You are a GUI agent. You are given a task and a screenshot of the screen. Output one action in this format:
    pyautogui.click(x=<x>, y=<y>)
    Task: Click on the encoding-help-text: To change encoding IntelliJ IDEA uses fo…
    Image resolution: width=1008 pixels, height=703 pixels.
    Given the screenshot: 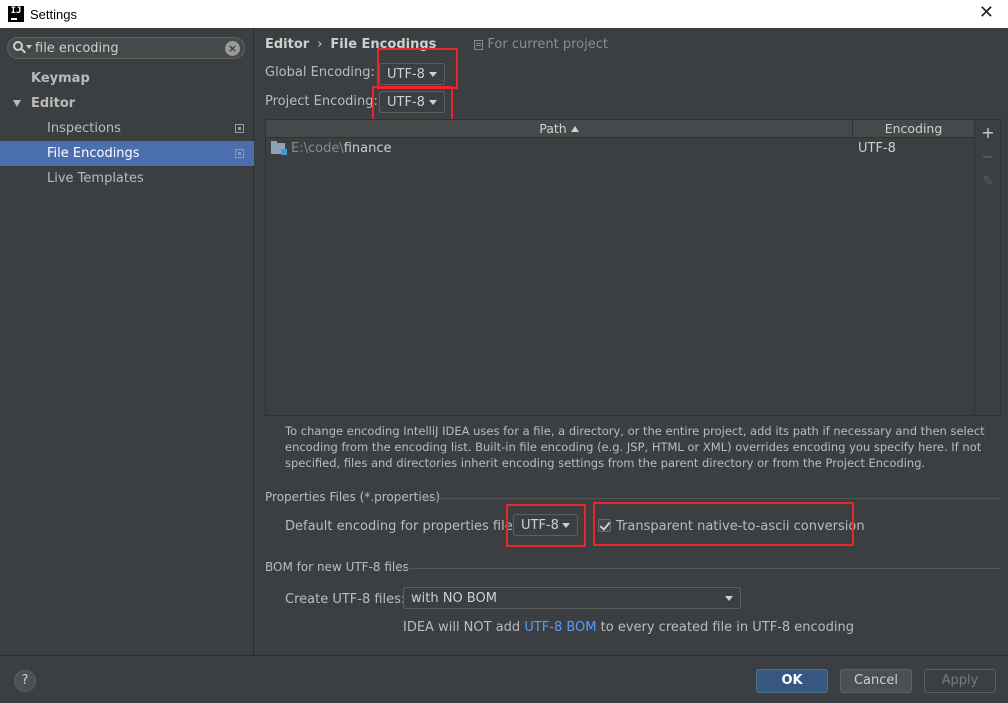 What is the action you would take?
    pyautogui.click(x=635, y=447)
    